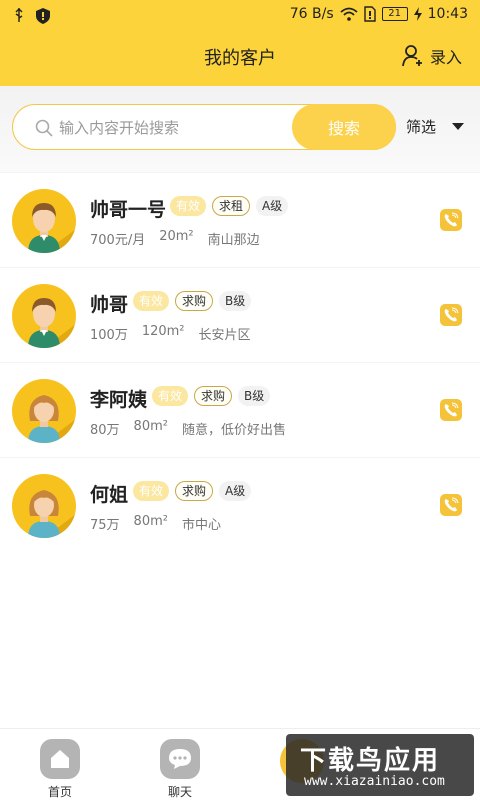 The image size is (480, 800). What do you see at coordinates (174, 128) in the screenshot?
I see `search-input` at bounding box center [174, 128].